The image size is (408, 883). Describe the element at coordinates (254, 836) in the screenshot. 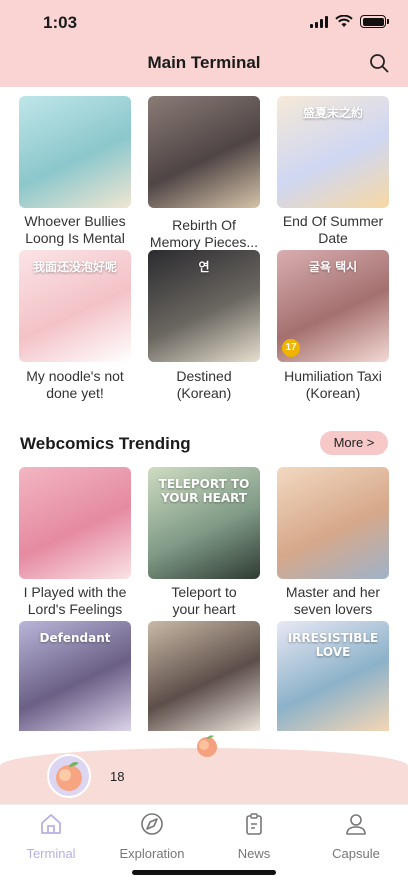

I see `tab-news: News` at that location.